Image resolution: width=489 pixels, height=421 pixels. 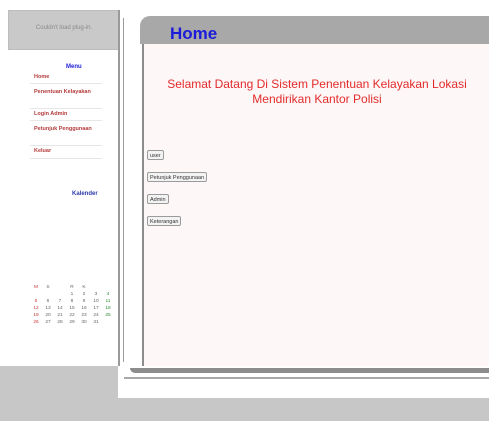 I want to click on keterangan-button: Keterangan, so click(x=164, y=221).